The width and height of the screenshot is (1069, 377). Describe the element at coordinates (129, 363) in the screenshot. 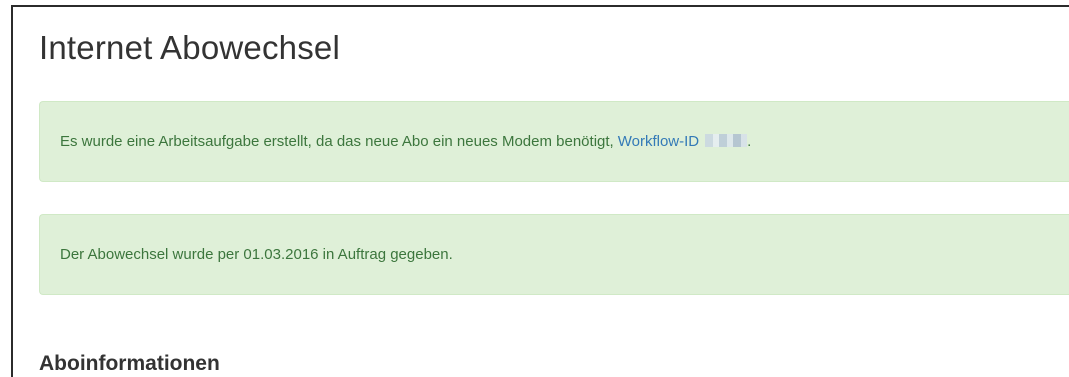

I see `section-heading-aboinformationen: Aboinformationen` at that location.